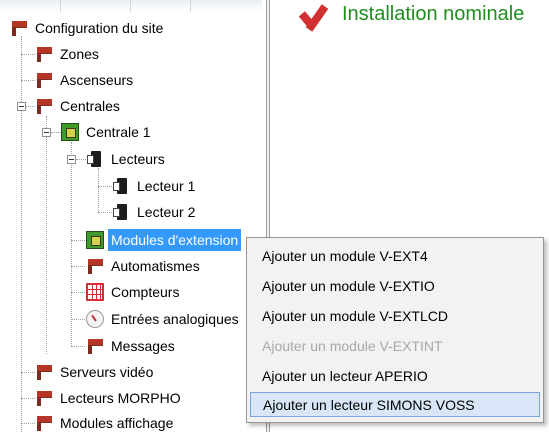 The image size is (549, 435). I want to click on menu-item-add-aperio: Ajouter un lecteur APERIO, so click(395, 375).